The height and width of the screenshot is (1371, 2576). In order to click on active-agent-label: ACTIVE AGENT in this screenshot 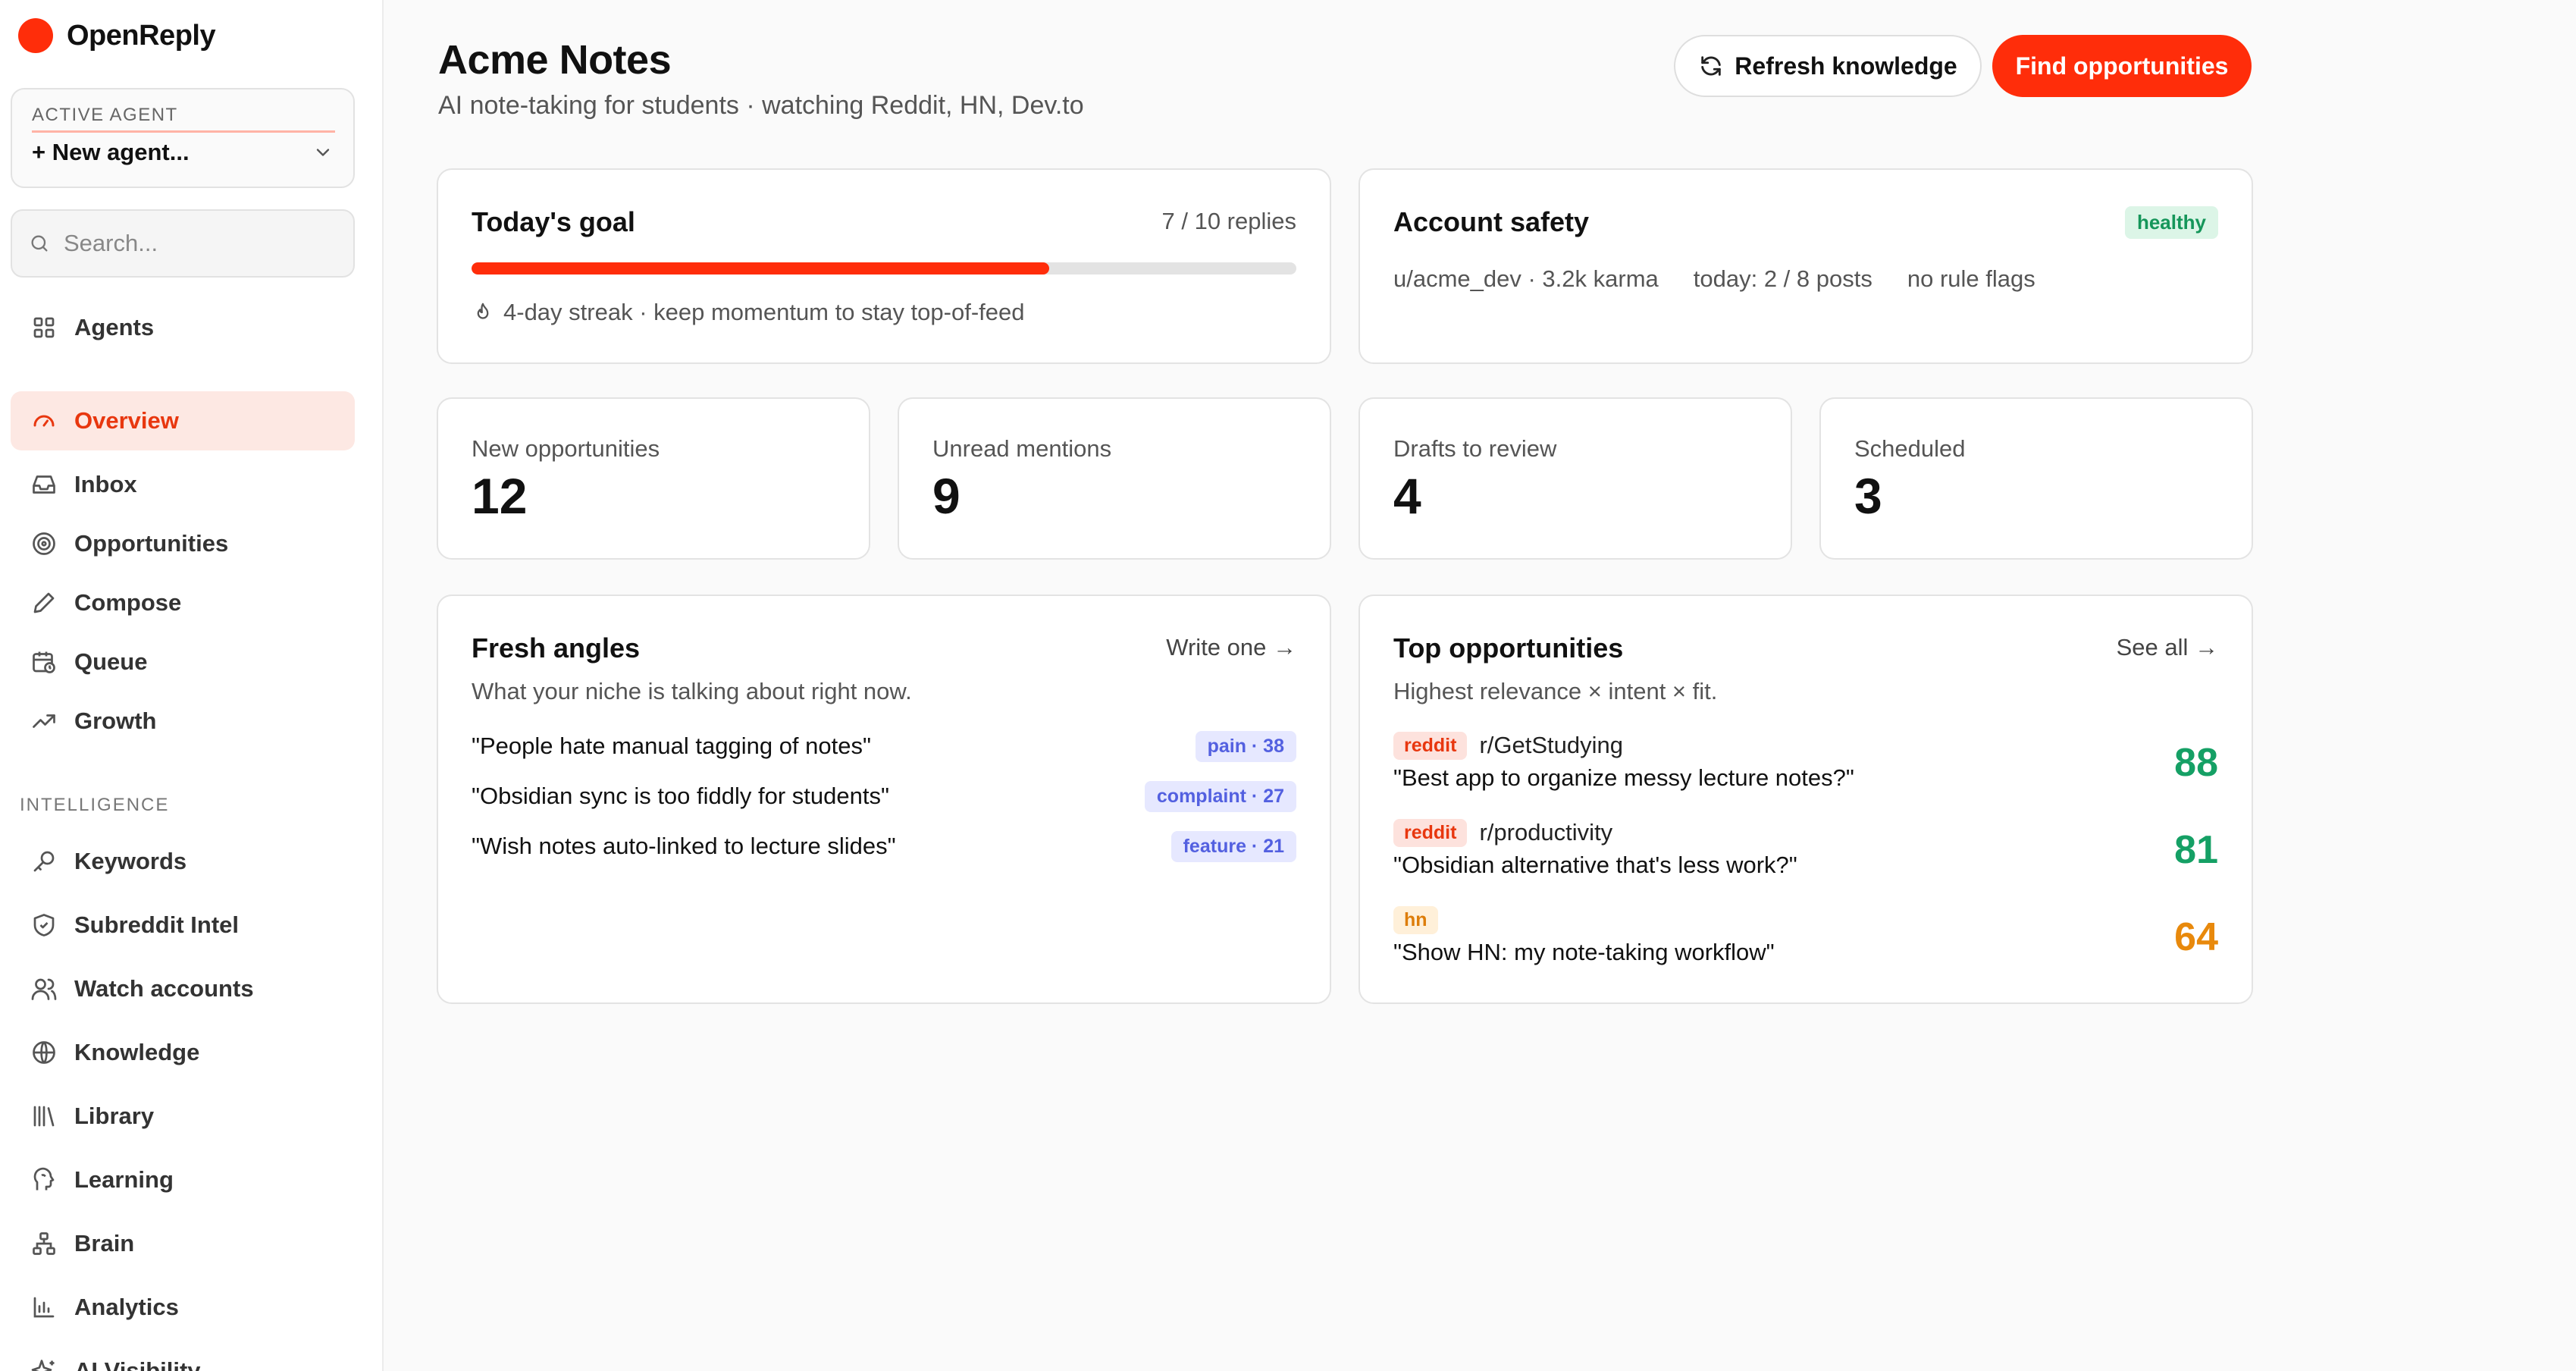, I will do `click(183, 119)`.